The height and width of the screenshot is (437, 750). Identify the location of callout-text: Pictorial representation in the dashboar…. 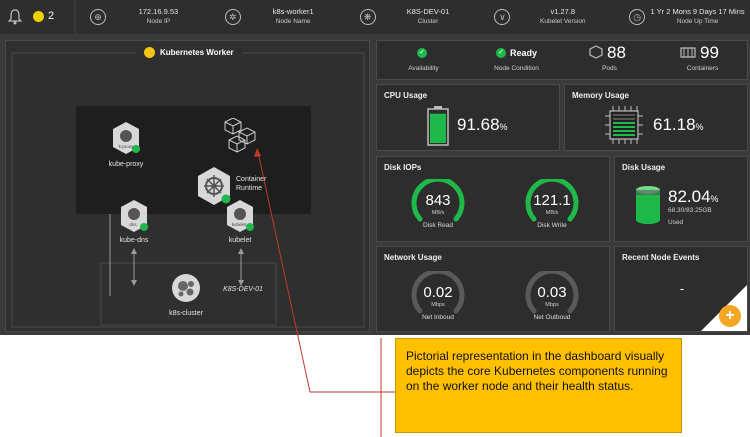
(537, 371).